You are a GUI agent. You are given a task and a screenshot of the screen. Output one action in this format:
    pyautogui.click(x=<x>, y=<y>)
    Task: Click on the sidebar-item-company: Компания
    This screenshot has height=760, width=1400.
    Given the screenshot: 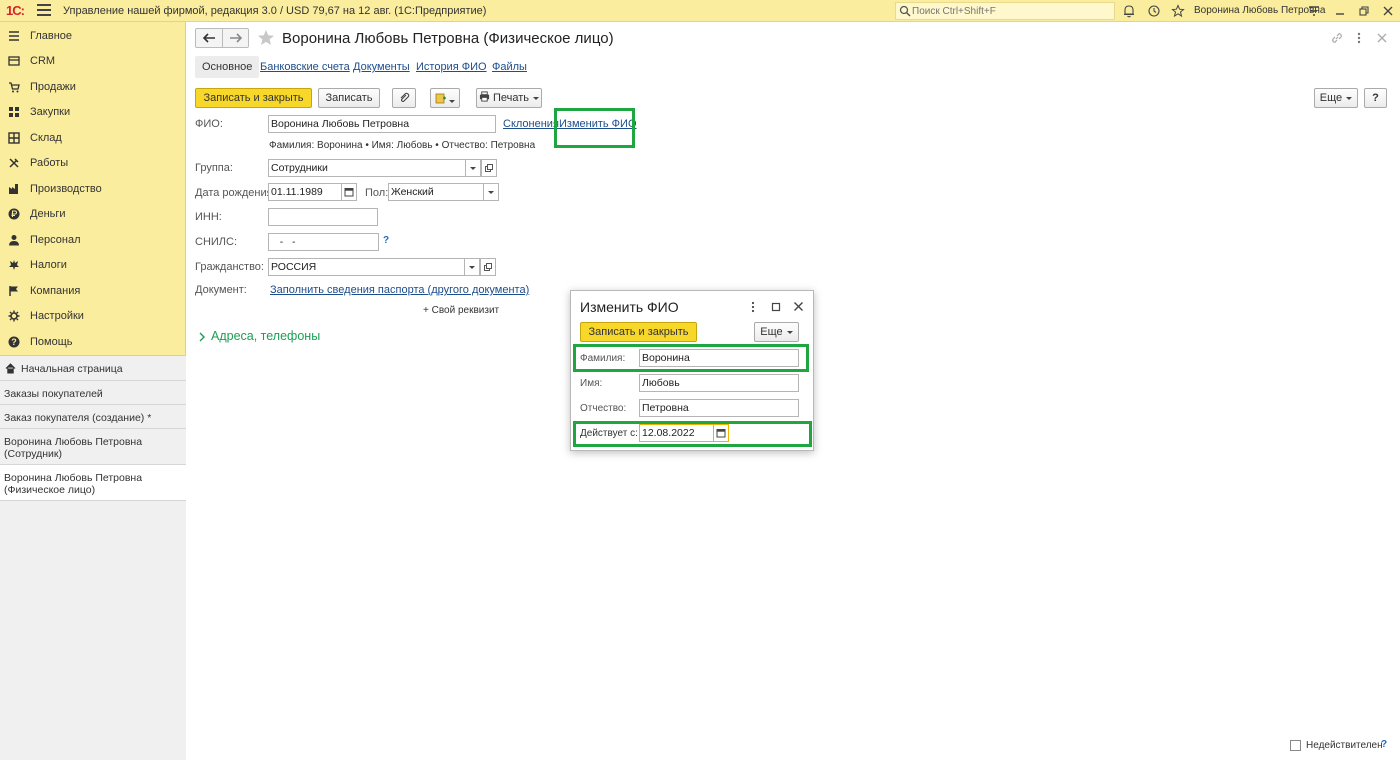 What is the action you would take?
    pyautogui.click(x=93, y=291)
    